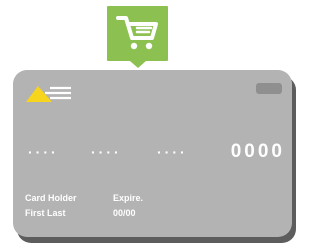 This screenshot has width=320, height=246. Describe the element at coordinates (172, 152) in the screenshot. I see `card-number-group-3: ····` at that location.